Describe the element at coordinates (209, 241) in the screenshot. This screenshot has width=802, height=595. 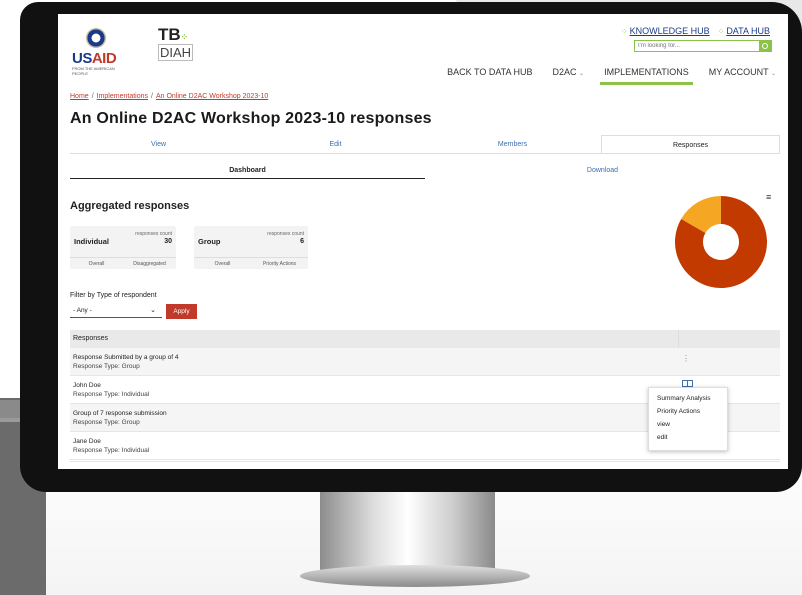
I see `card-name: Group` at that location.